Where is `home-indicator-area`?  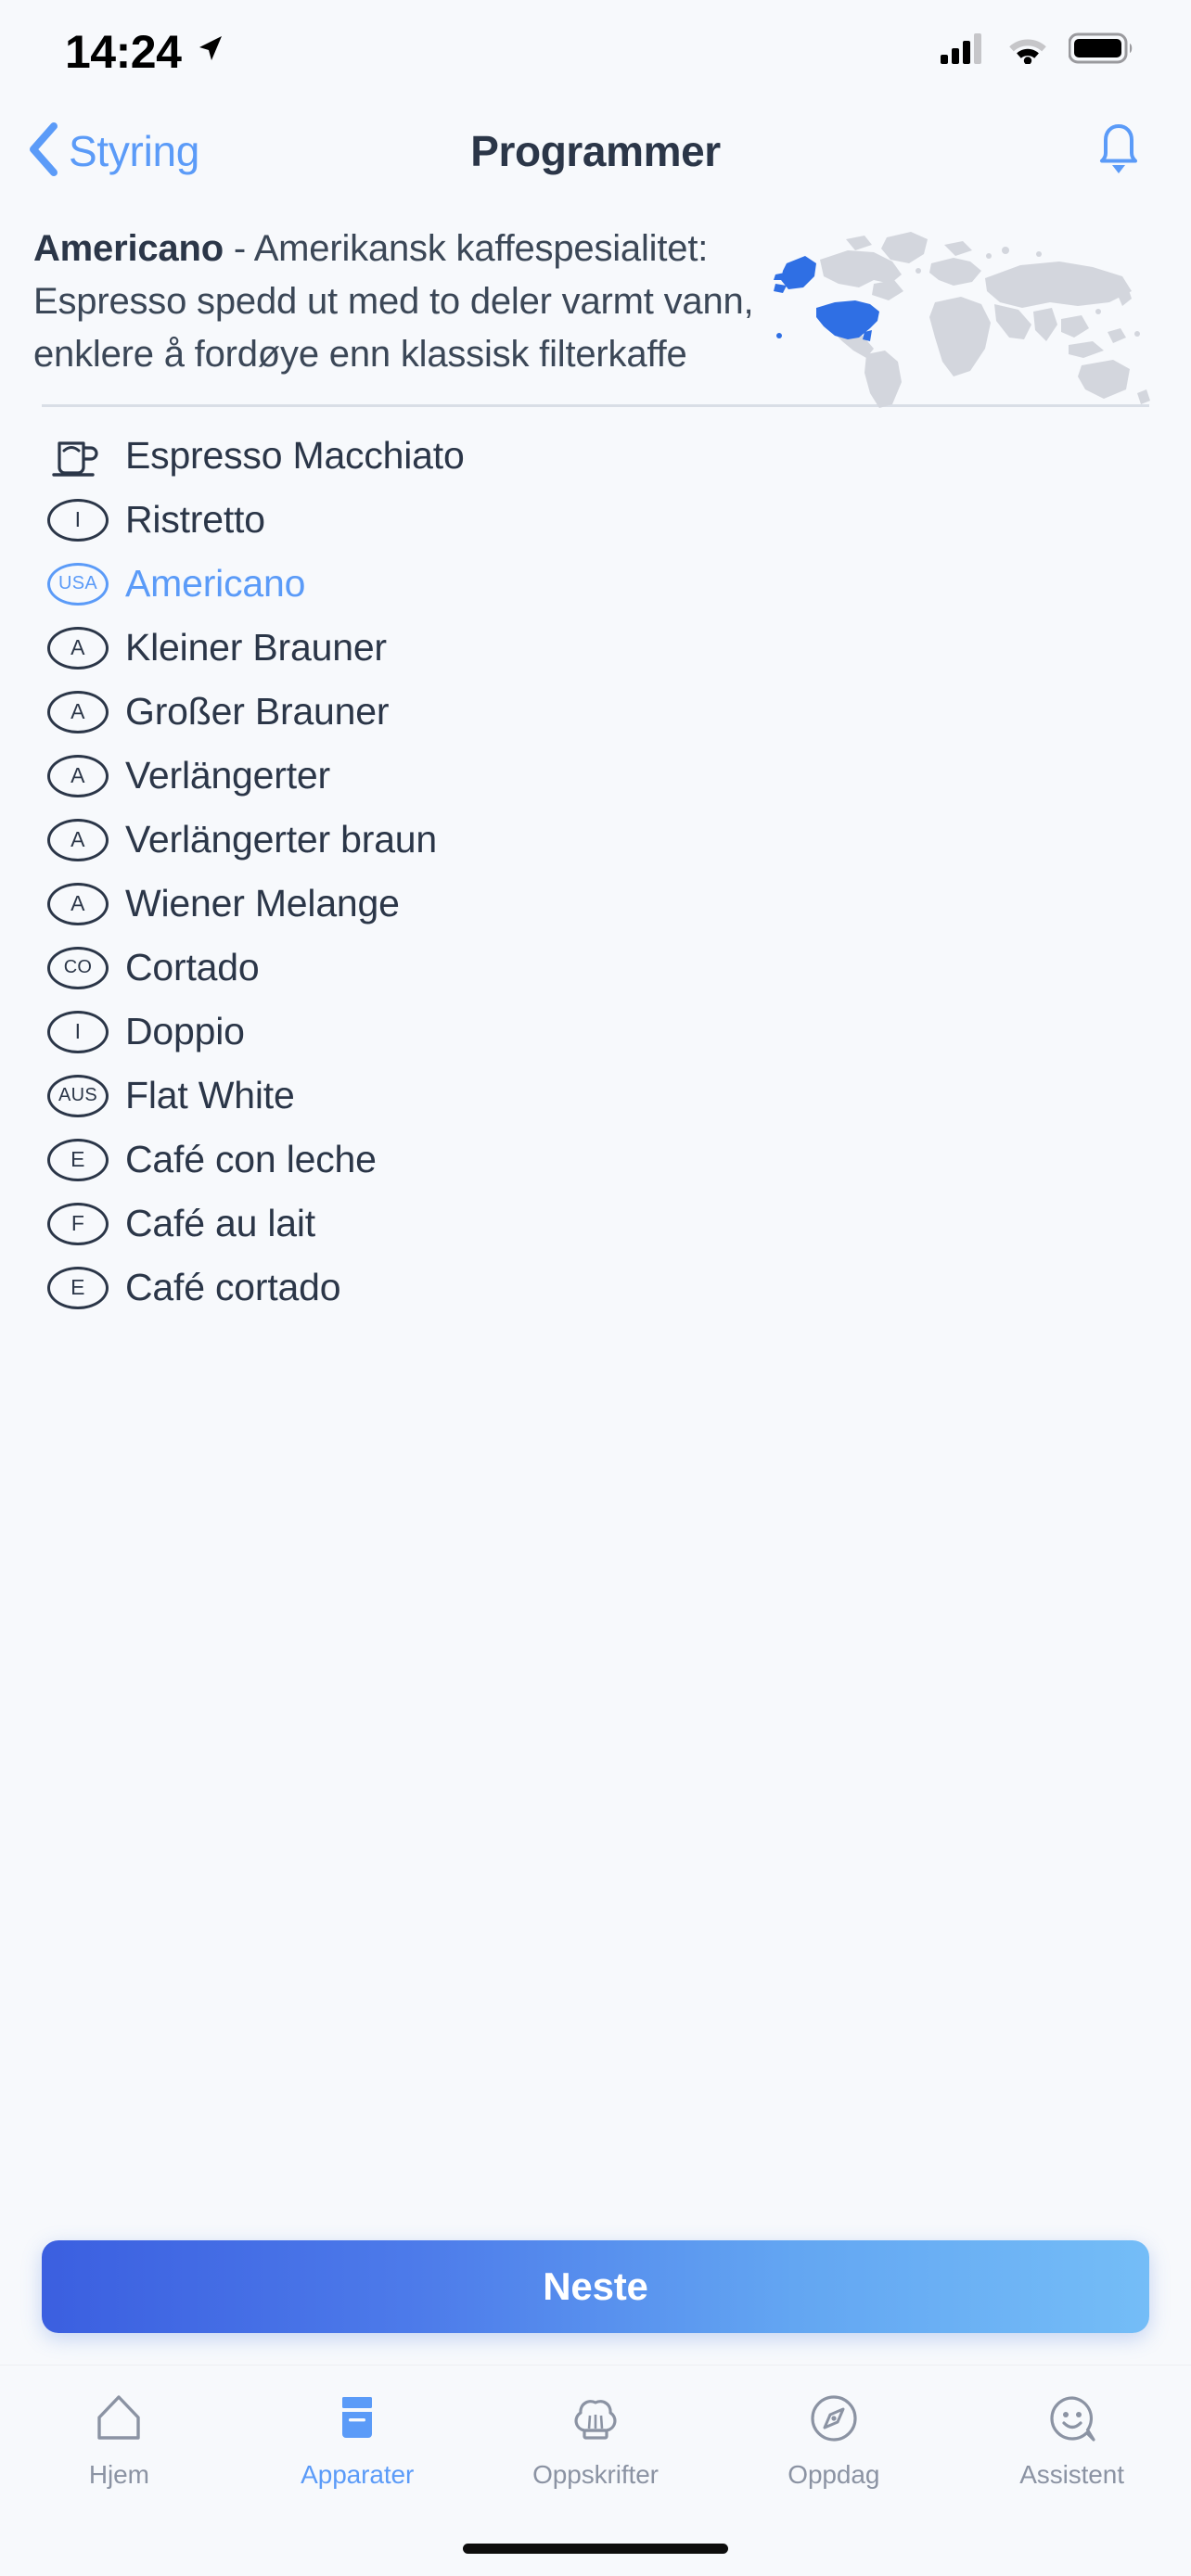
home-indicator-area is located at coordinates (595, 2548).